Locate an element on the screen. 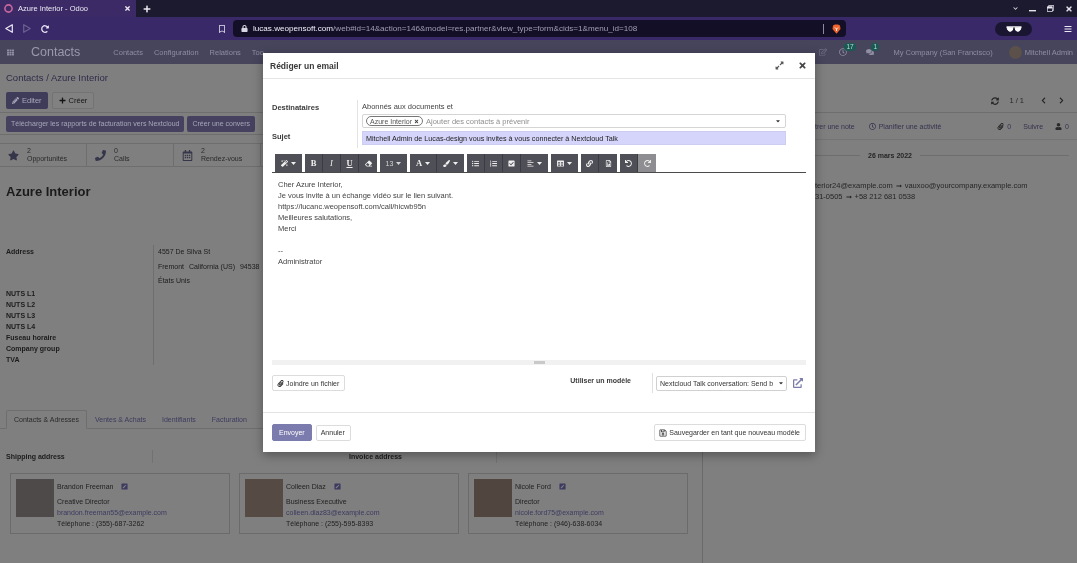 The height and width of the screenshot is (563, 1077). align-button is located at coordinates (534, 163).